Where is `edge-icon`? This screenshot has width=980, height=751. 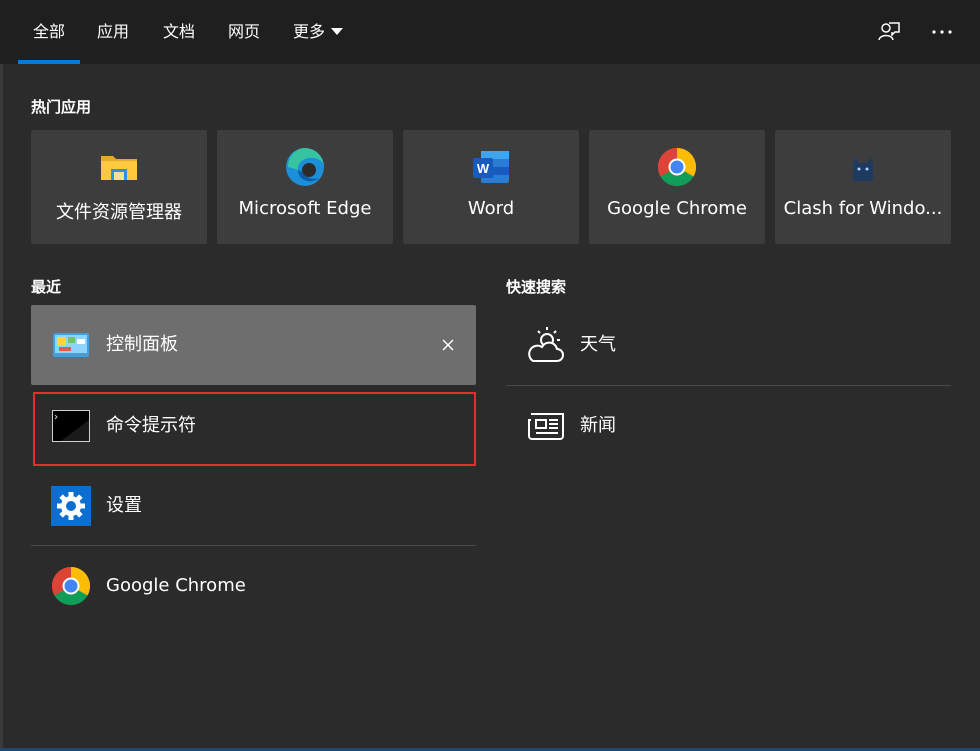 edge-icon is located at coordinates (305, 167).